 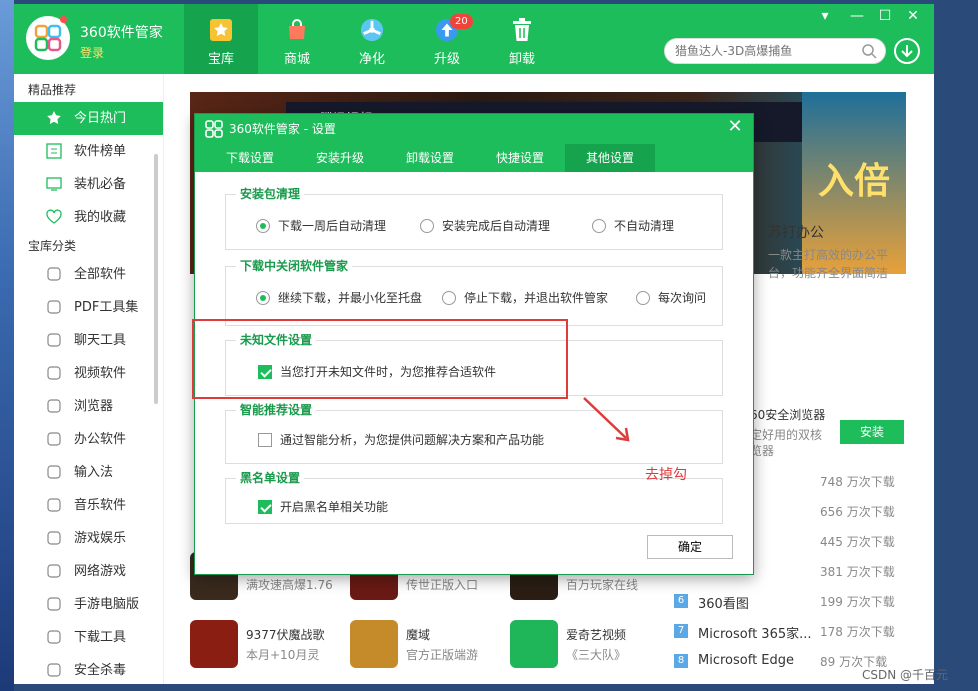 I want to click on radio-clean-after-install: 安装完成后自动清理, so click(x=485, y=225).